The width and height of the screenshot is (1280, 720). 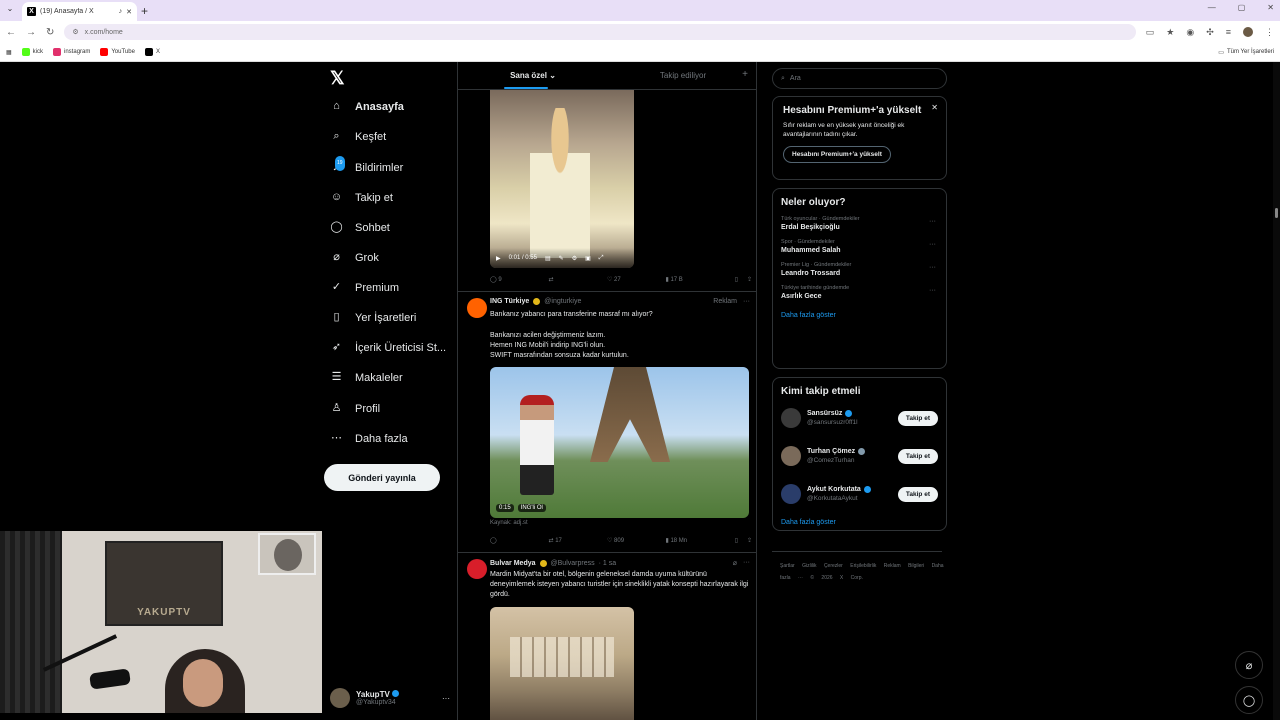 What do you see at coordinates (1170, 32) in the screenshot?
I see `star-icon: ★` at bounding box center [1170, 32].